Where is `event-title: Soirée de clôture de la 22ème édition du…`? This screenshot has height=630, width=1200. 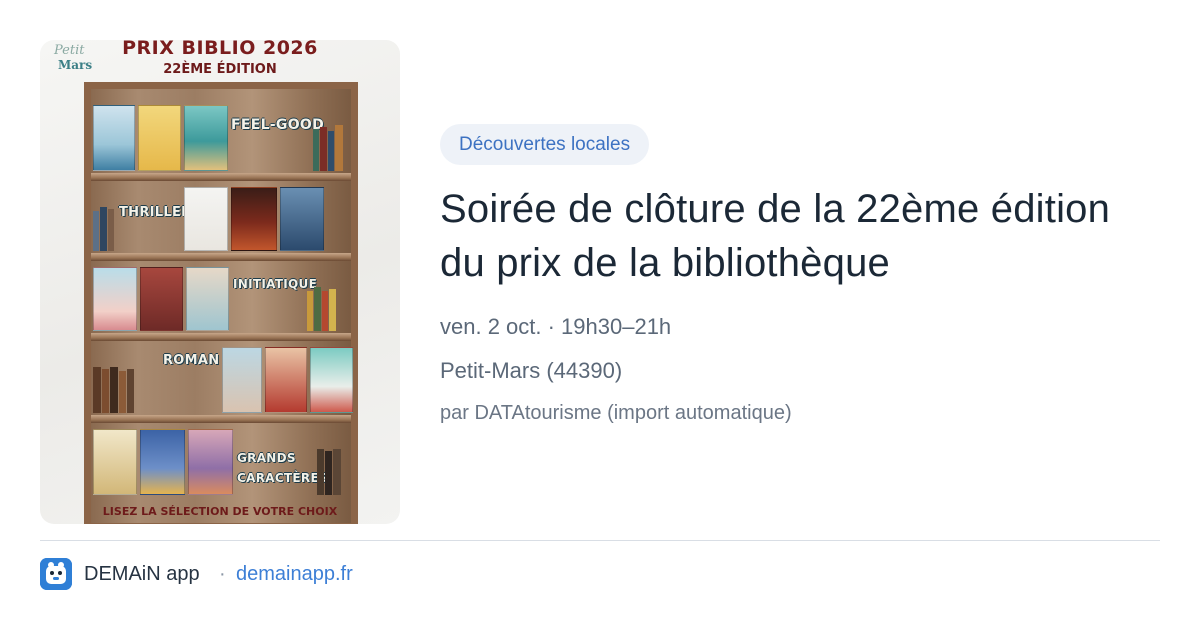 event-title: Soirée de clôture de la 22ème édition du… is located at coordinates (790, 236).